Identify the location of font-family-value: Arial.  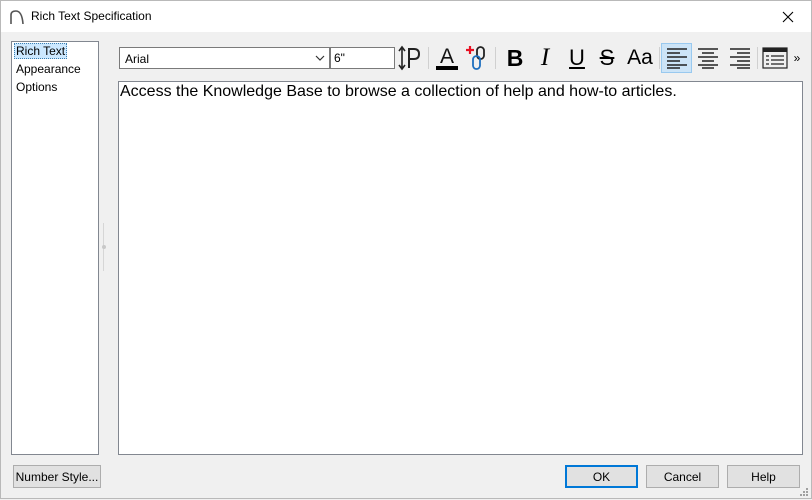
(137, 59).